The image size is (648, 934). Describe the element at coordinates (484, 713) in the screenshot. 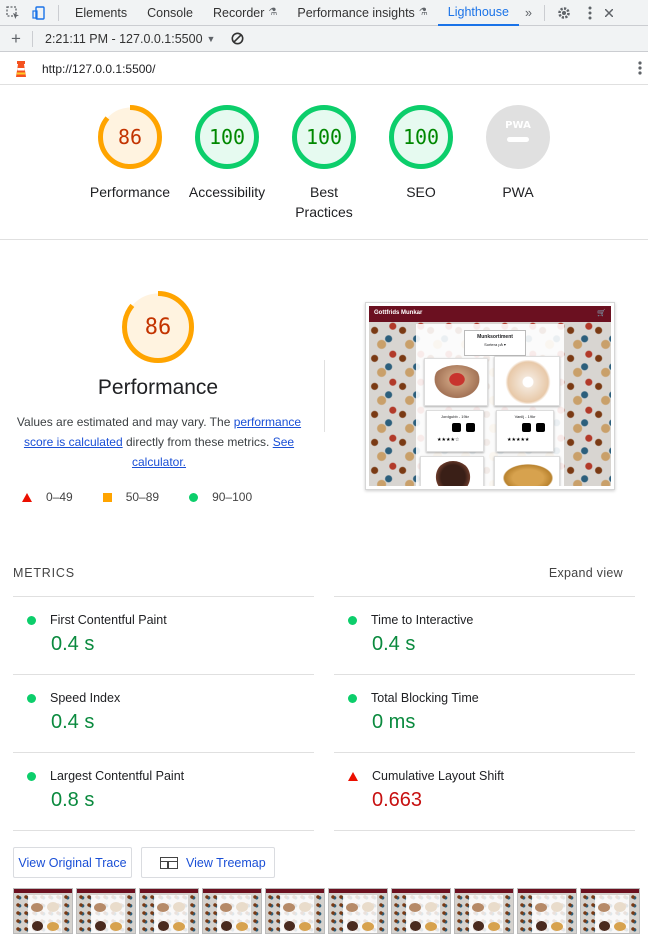

I see `metric-total-blocking-time: Total Blocking Time 0 ms` at that location.